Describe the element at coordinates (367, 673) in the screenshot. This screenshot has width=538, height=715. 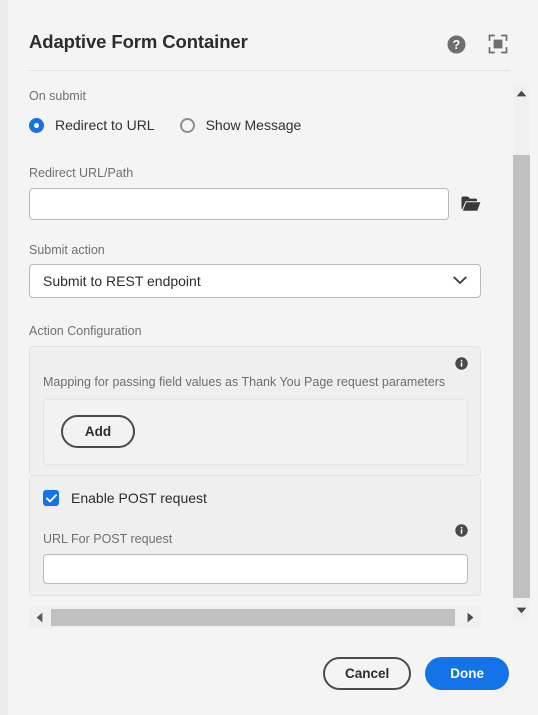
I see `cancel-button: Cancel` at that location.